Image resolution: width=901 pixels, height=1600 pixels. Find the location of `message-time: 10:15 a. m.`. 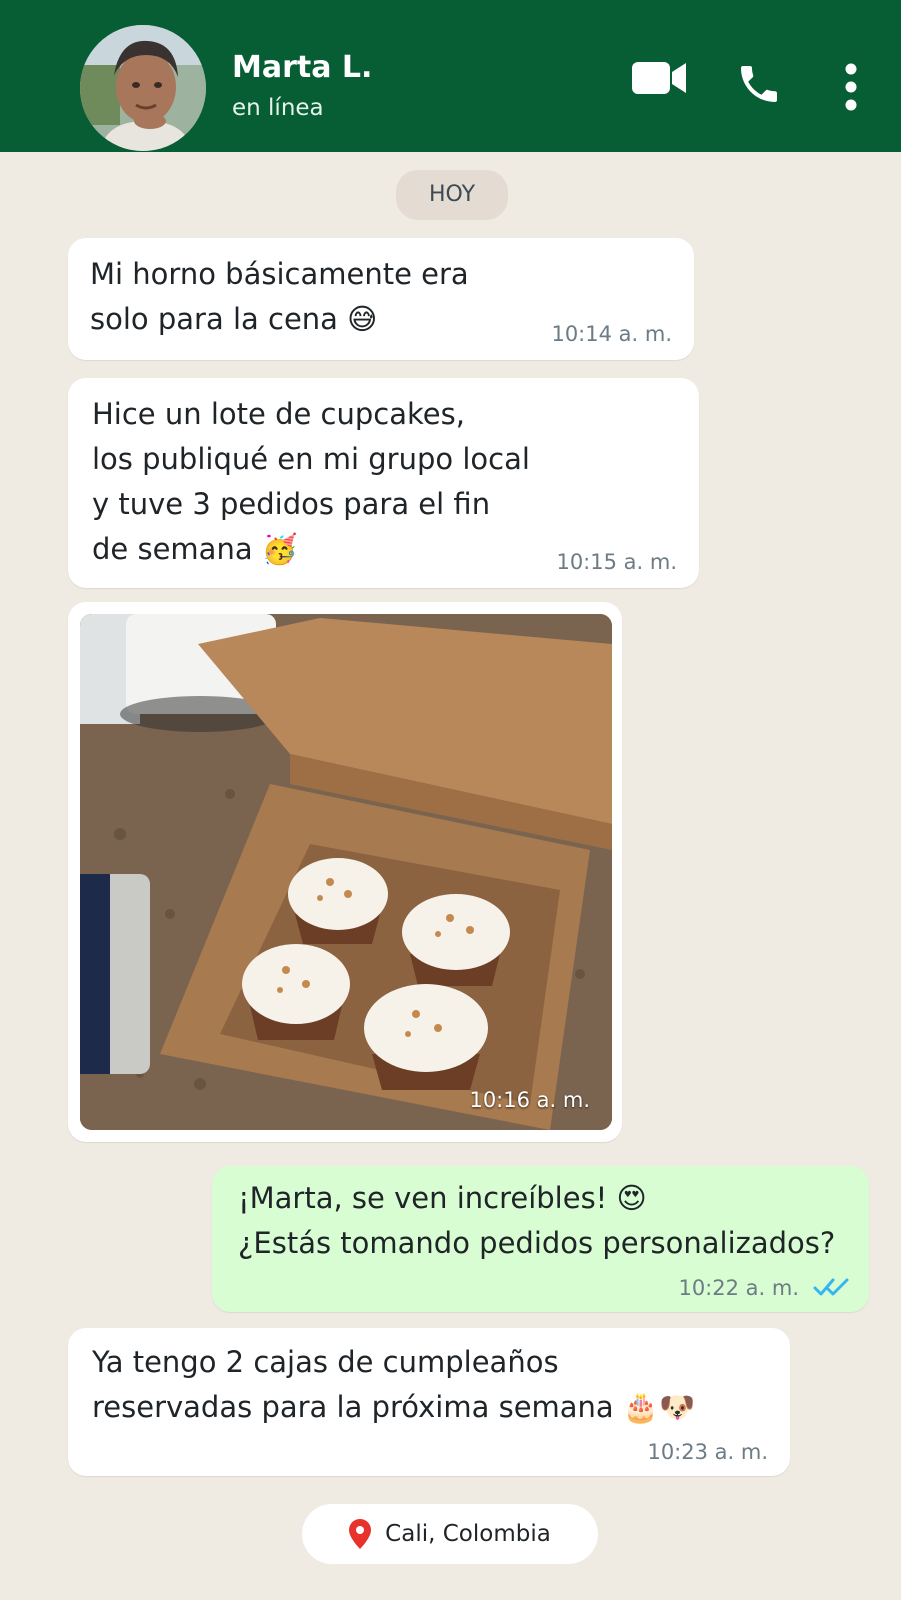

message-time: 10:15 a. m. is located at coordinates (616, 562).